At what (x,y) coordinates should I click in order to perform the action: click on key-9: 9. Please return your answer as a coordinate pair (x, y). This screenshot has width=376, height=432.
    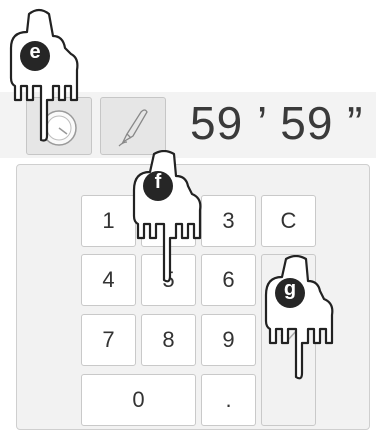
    Looking at the image, I should click on (228, 340).